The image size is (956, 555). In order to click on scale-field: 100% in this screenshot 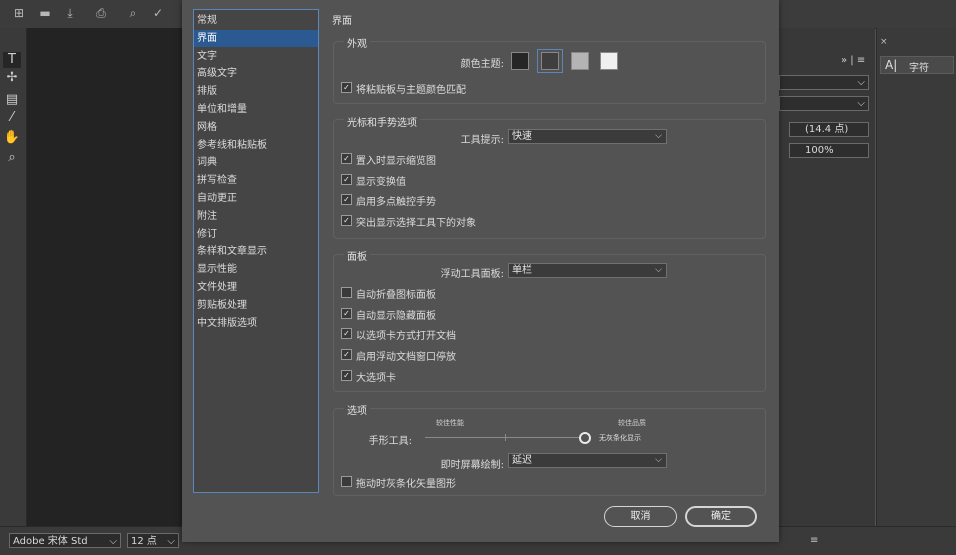, I will do `click(829, 150)`.